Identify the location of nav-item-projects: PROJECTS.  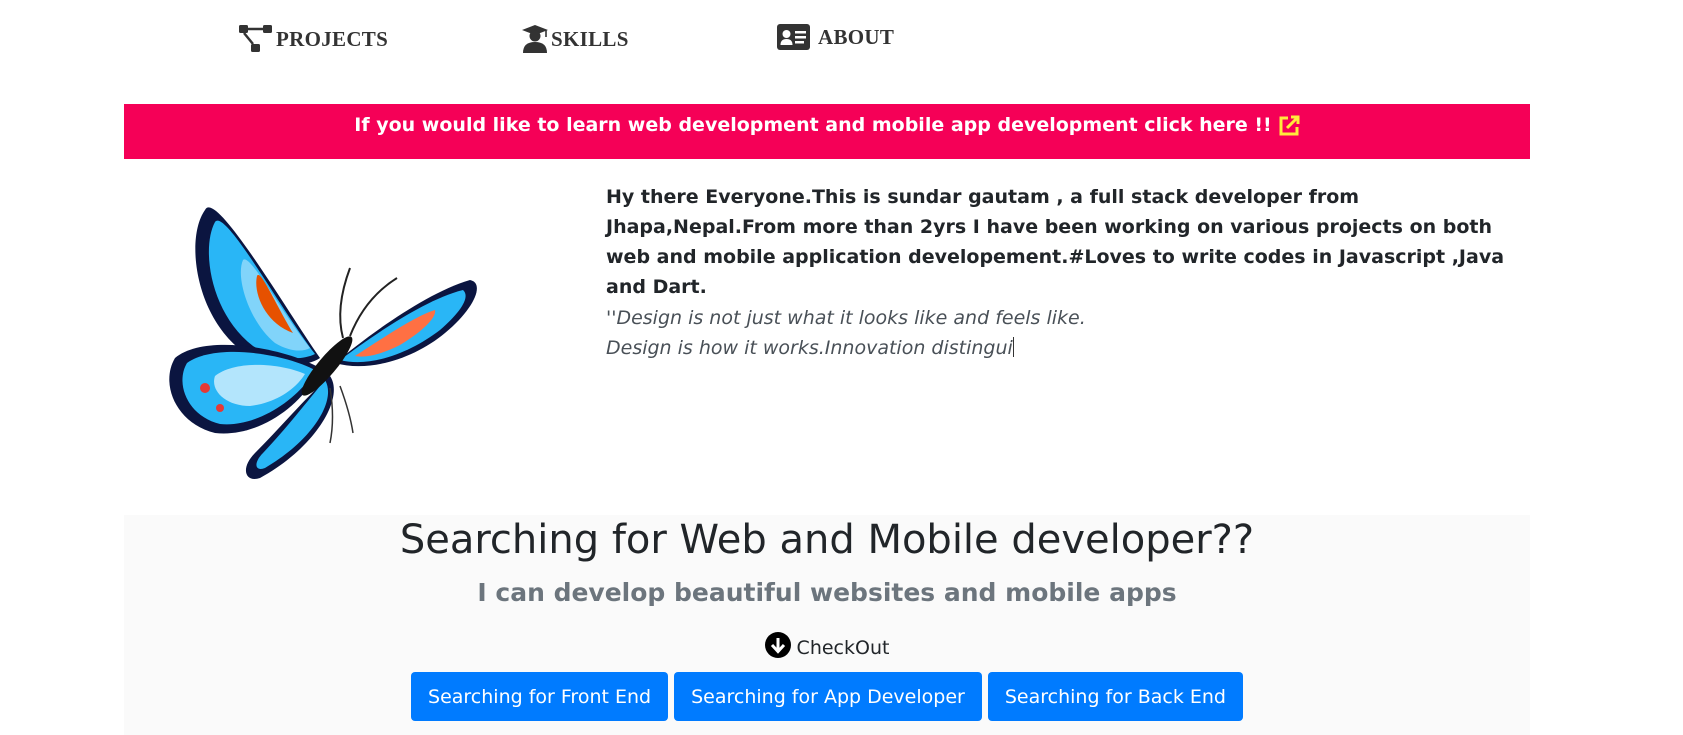
(313, 39).